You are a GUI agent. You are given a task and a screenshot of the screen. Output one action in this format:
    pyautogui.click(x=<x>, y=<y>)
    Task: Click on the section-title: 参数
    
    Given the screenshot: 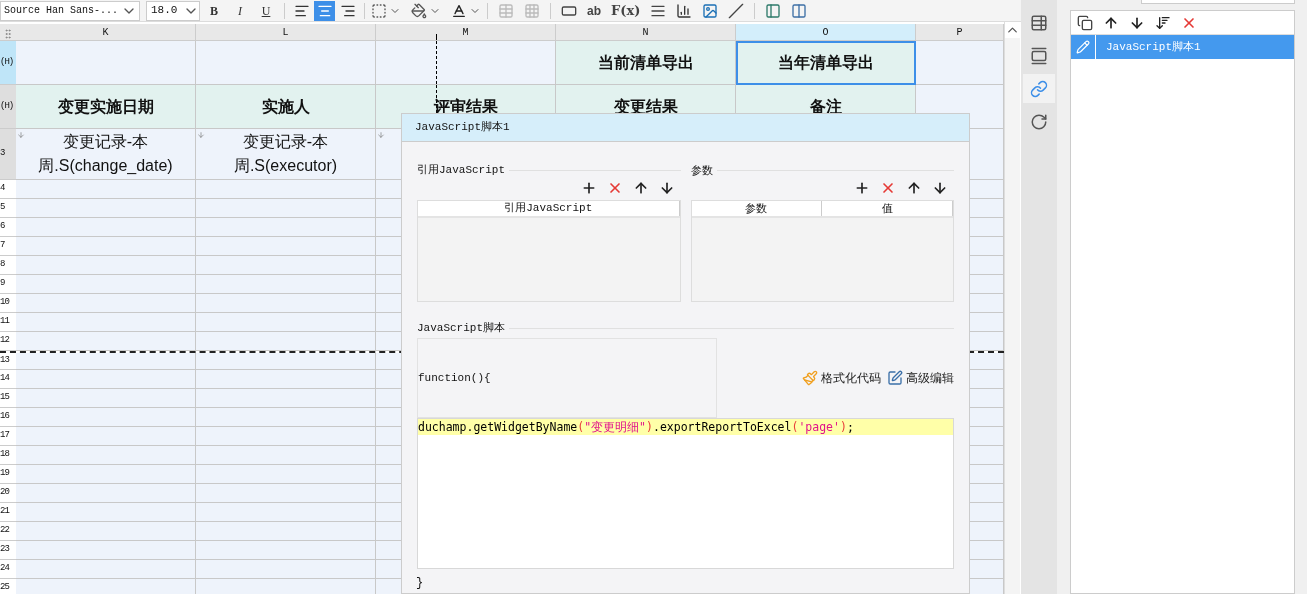 What is the action you would take?
    pyautogui.click(x=701, y=170)
    